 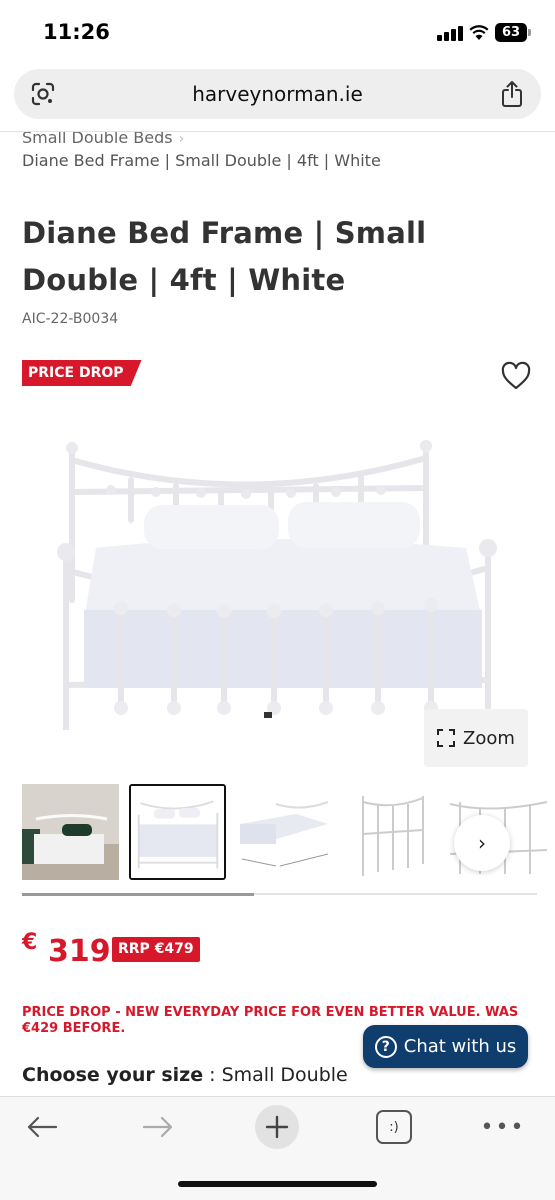 I want to click on size-value: Small Double, so click(x=284, y=1075).